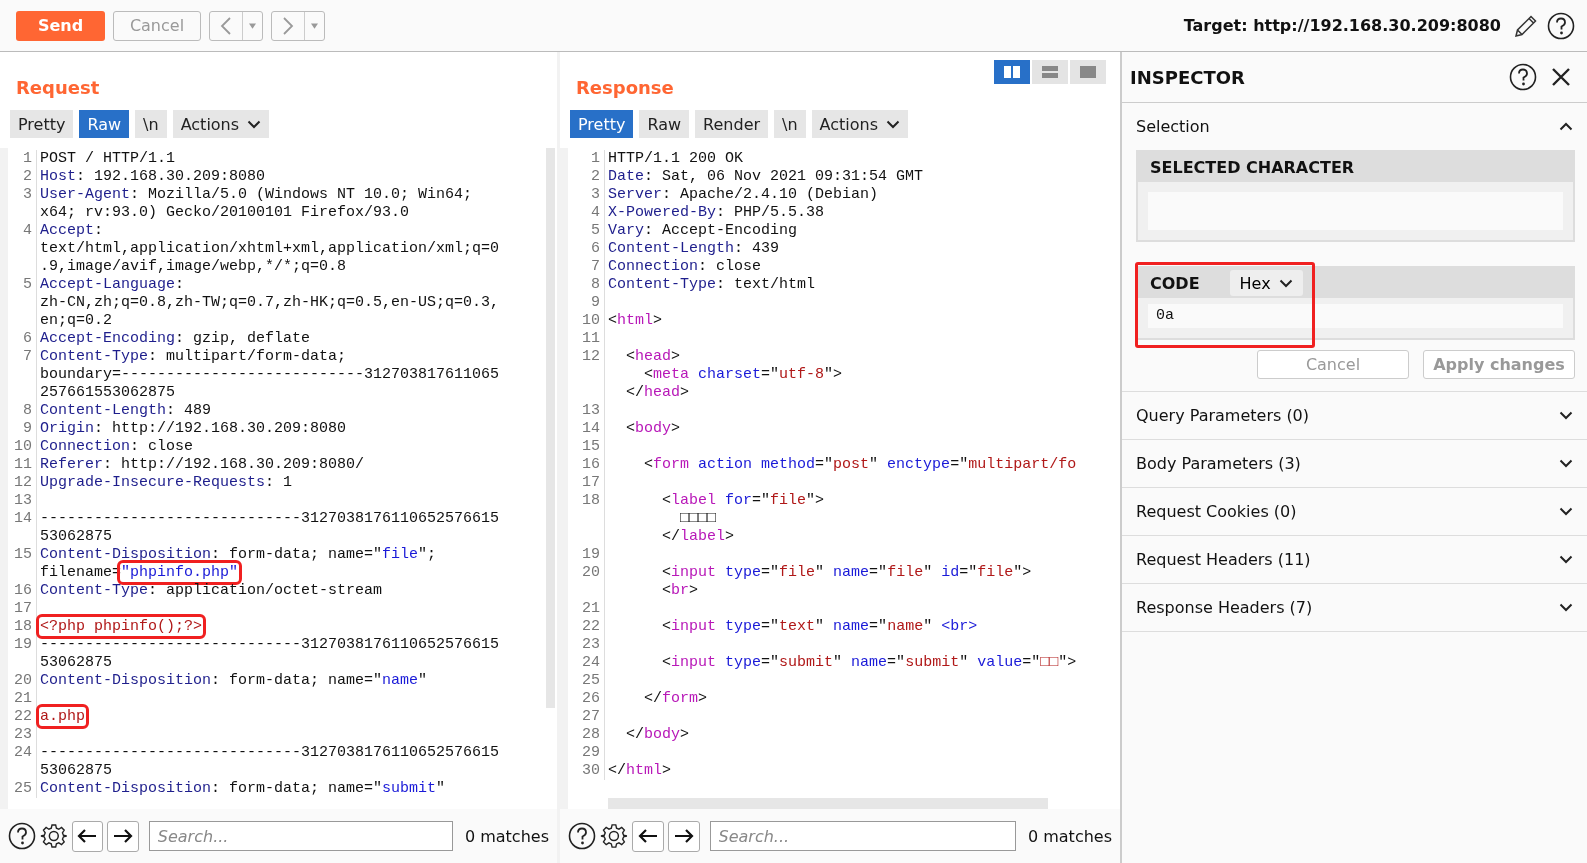 Image resolution: width=1587 pixels, height=863 pixels. I want to click on line-number: 21, so click(22, 699).